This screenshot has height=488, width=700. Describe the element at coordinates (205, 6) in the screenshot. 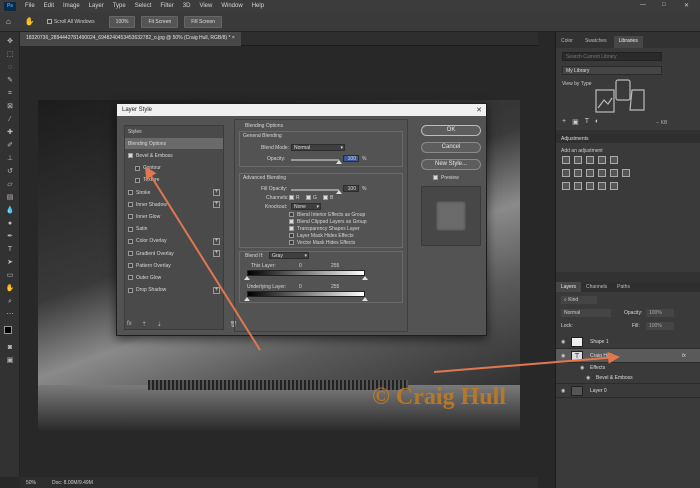

I see `menu-view: View` at that location.